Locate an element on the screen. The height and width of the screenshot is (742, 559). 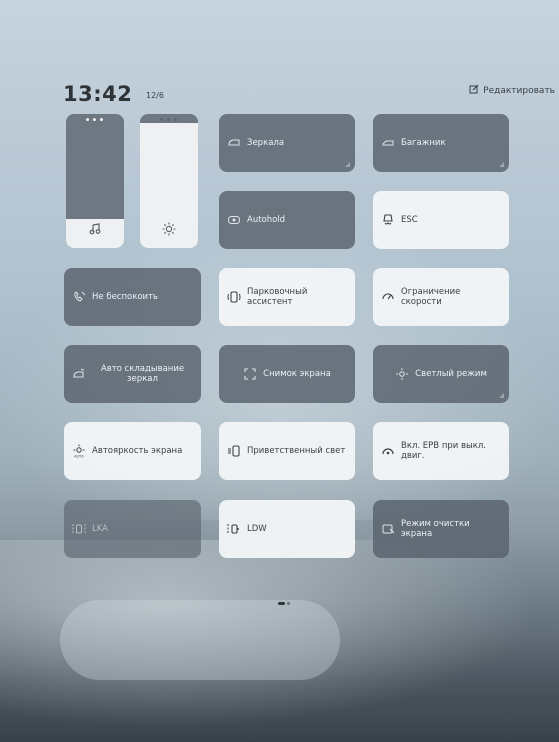
epb-tile: Вкл. EPB при выкл. двиг. is located at coordinates (441, 451).